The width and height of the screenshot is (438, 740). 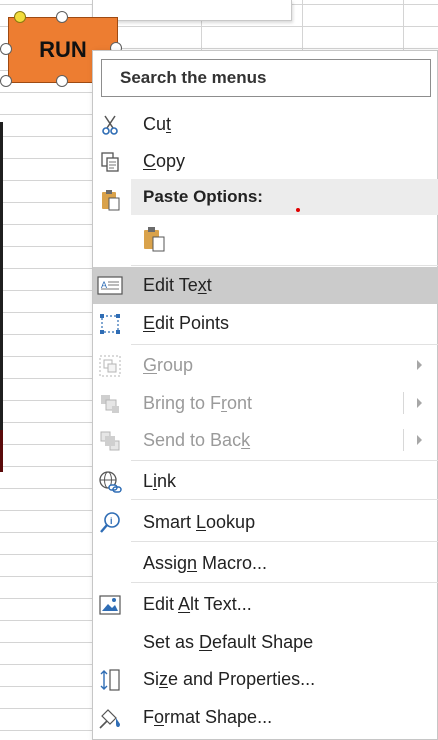 I want to click on menu-item-bring-to-front: Bring to Front, so click(x=265, y=403).